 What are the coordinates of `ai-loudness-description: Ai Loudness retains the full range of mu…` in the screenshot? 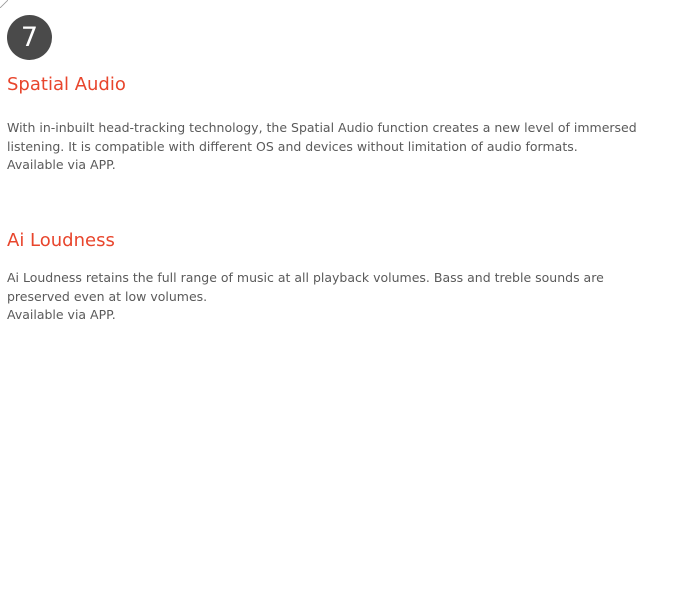 It's located at (332, 297).